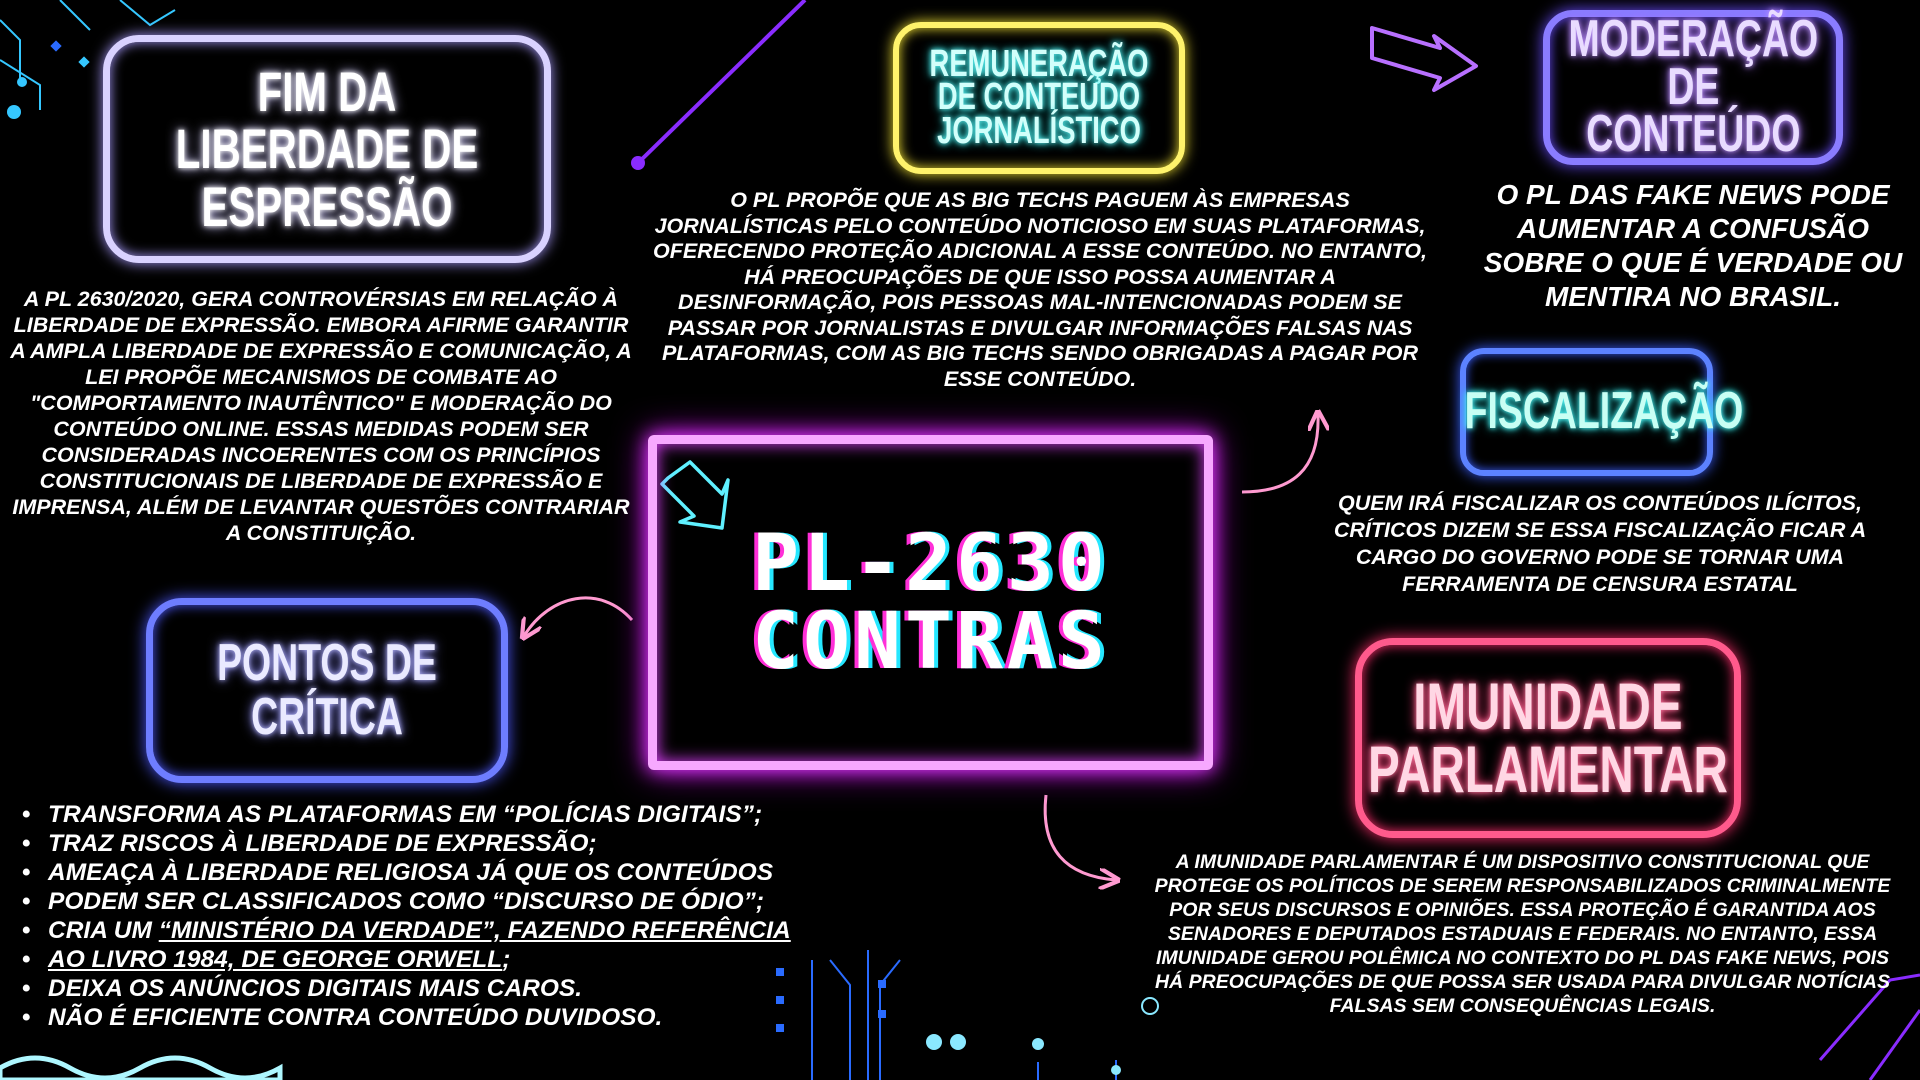 This screenshot has height=1080, width=1920. What do you see at coordinates (930, 563) in the screenshot?
I see `main-title-line1: PL-2630` at bounding box center [930, 563].